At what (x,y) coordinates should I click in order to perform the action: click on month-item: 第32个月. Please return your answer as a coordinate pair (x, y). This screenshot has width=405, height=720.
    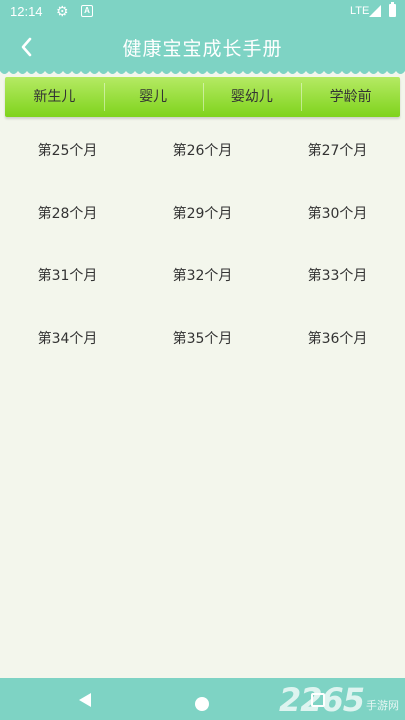
    Looking at the image, I should click on (202, 276).